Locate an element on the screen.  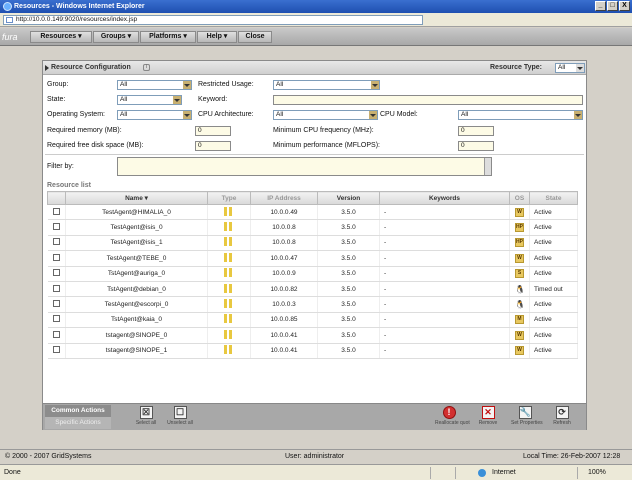
resource-name: TestAgent@escorpi_0 is located at coordinates (136, 304).